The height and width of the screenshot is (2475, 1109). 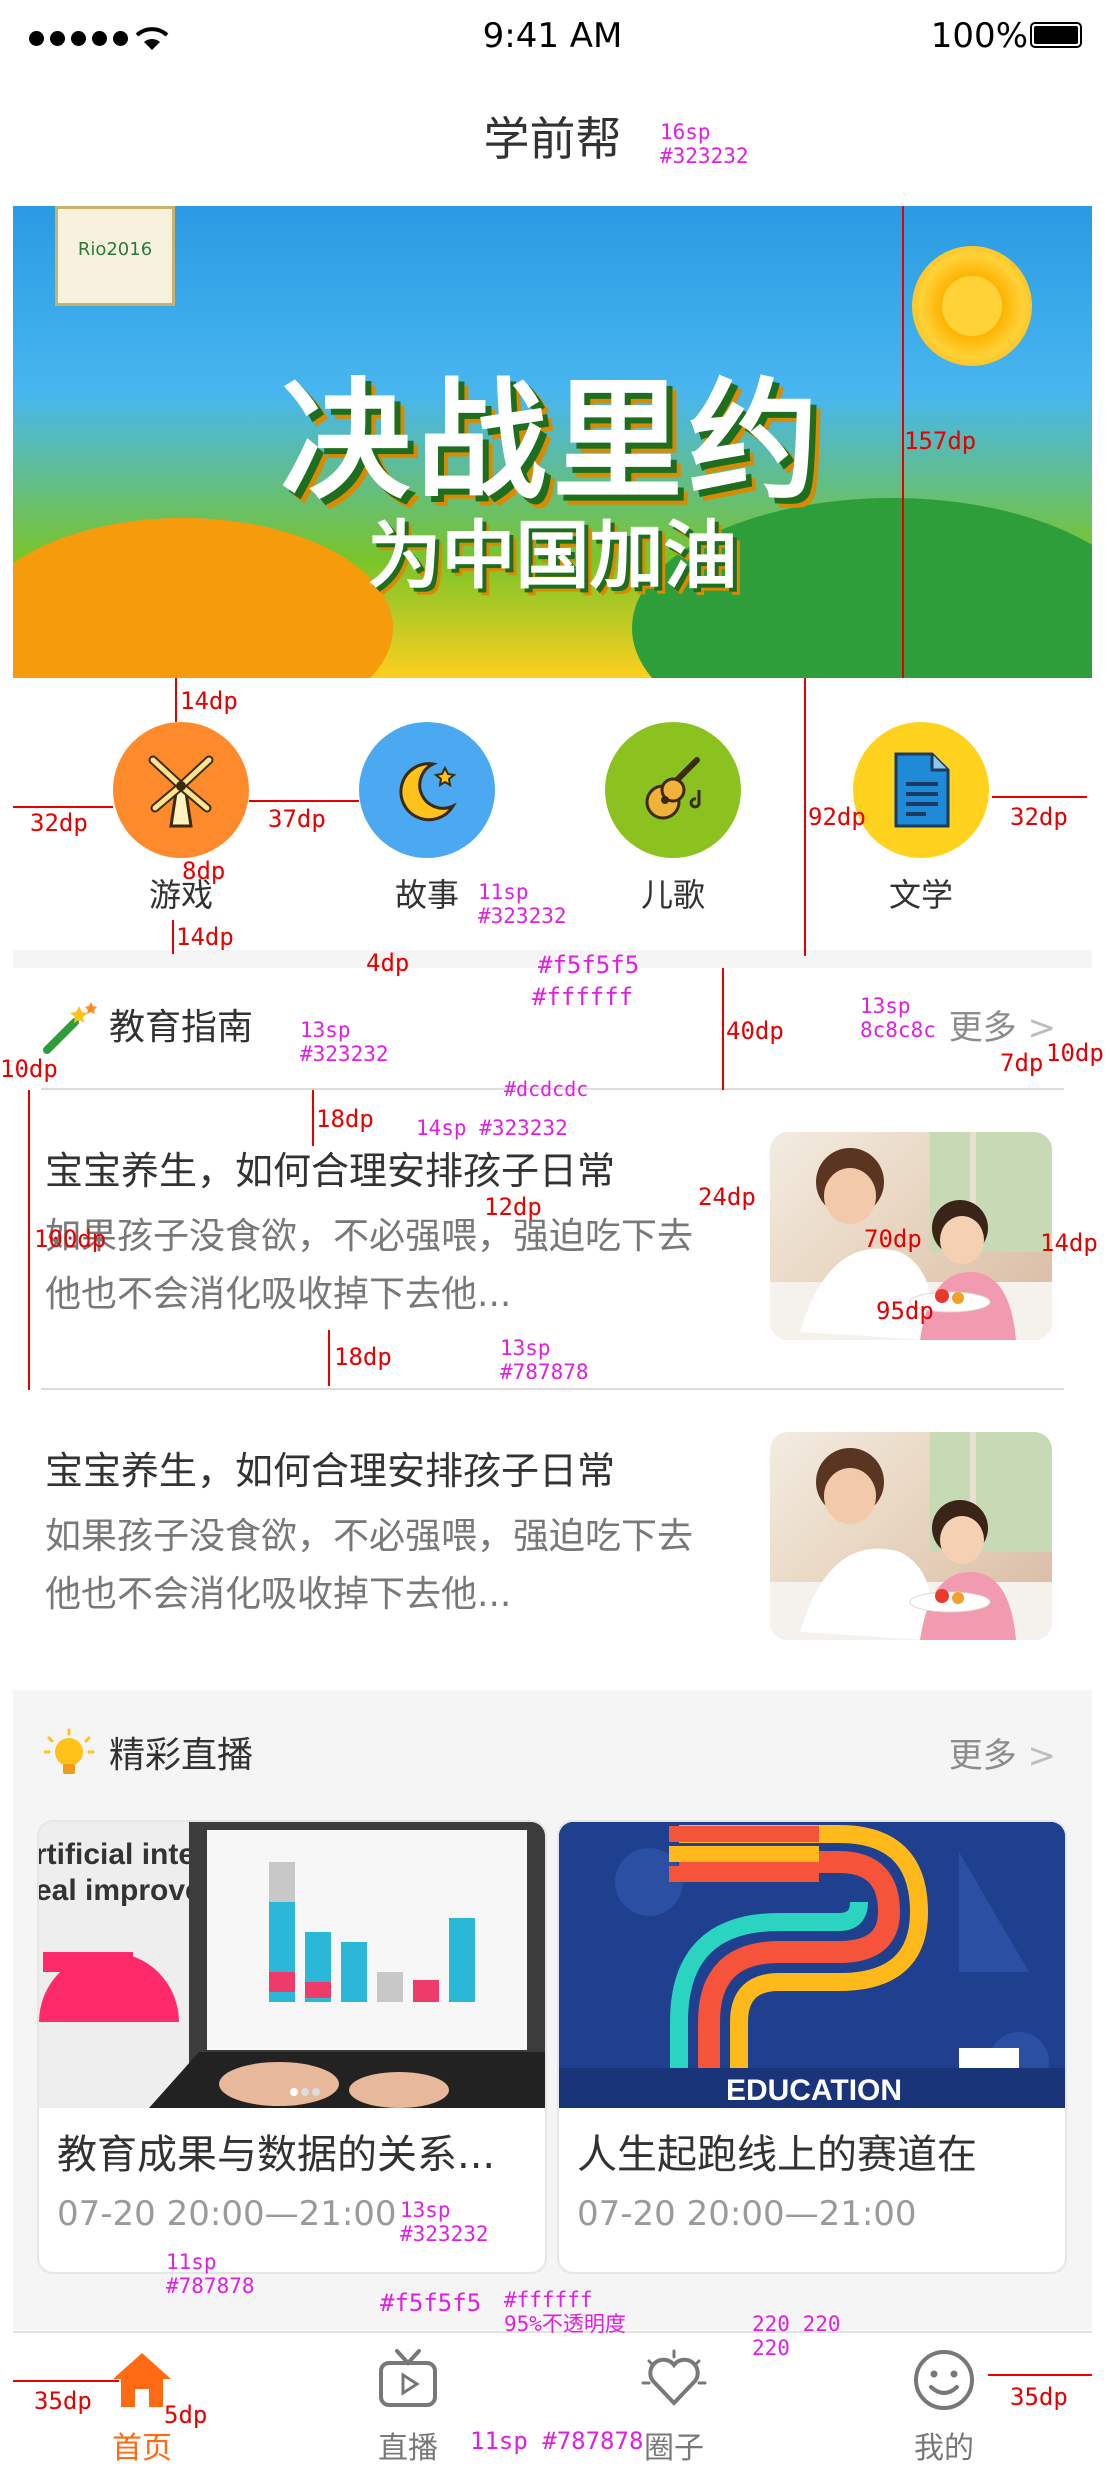 I want to click on live-section-header: 精彩直播 更多 >, so click(x=552, y=1756).